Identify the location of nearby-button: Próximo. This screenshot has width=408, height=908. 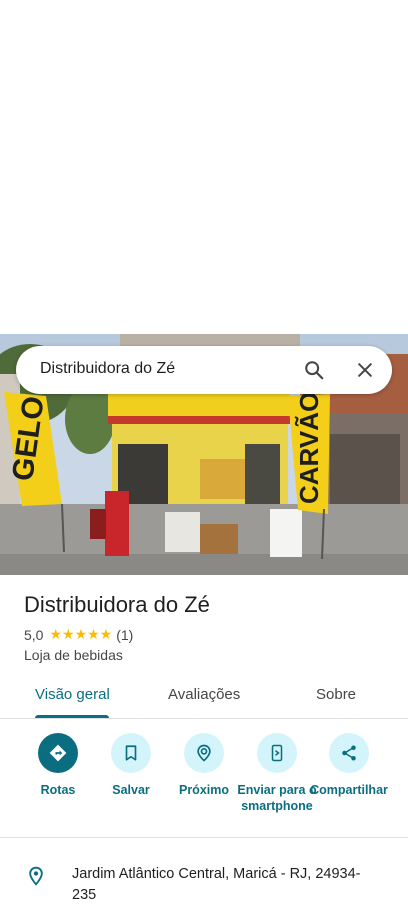
(204, 765).